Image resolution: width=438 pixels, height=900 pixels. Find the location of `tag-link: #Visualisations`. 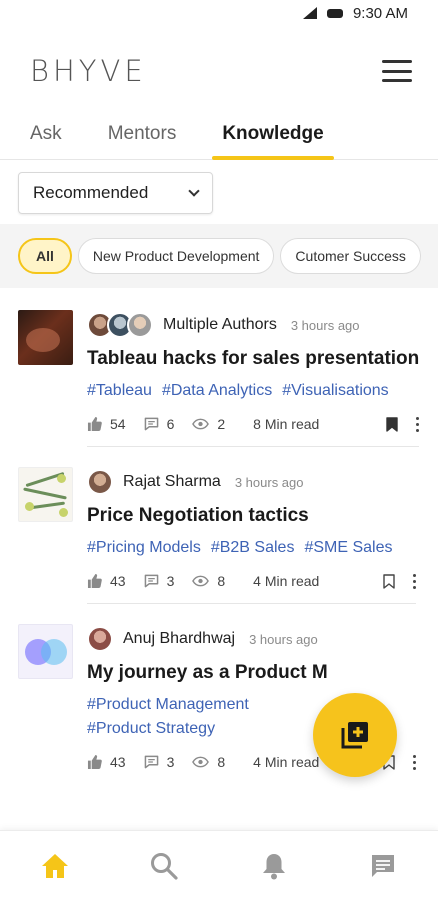

tag-link: #Visualisations is located at coordinates (335, 391).